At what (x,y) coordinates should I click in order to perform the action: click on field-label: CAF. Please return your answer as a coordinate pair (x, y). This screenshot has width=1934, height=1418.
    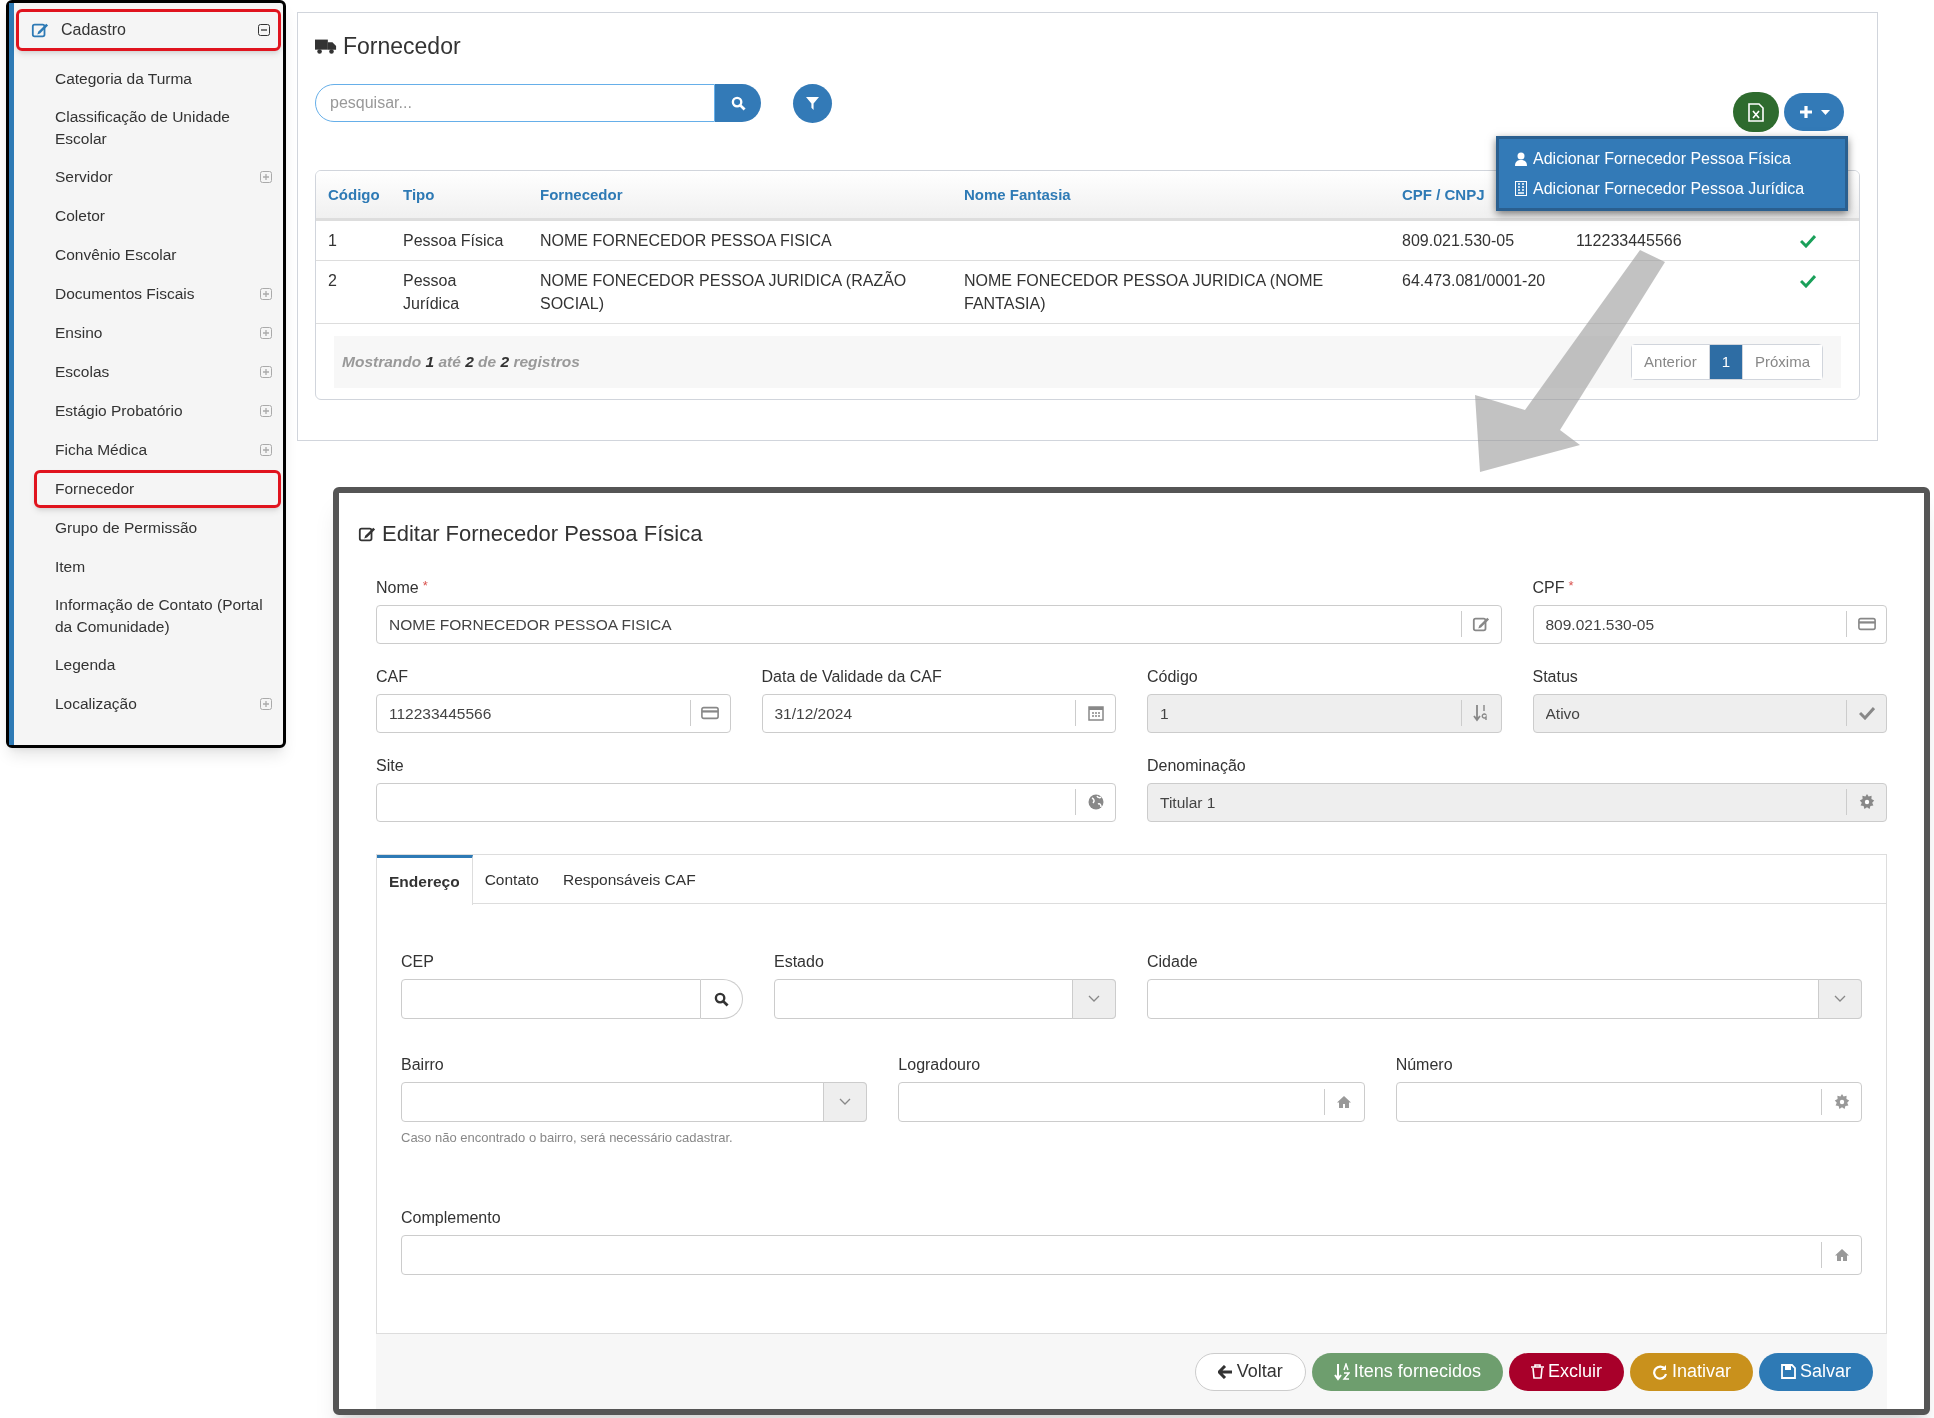
    Looking at the image, I should click on (392, 676).